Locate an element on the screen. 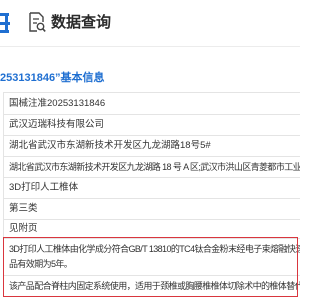 Image resolution: width=320 pixels, height=300 pixels. registrant-address-value: 湖北省武汉市东湖新技术开发区九龙湖路18号5# is located at coordinates (151, 145).